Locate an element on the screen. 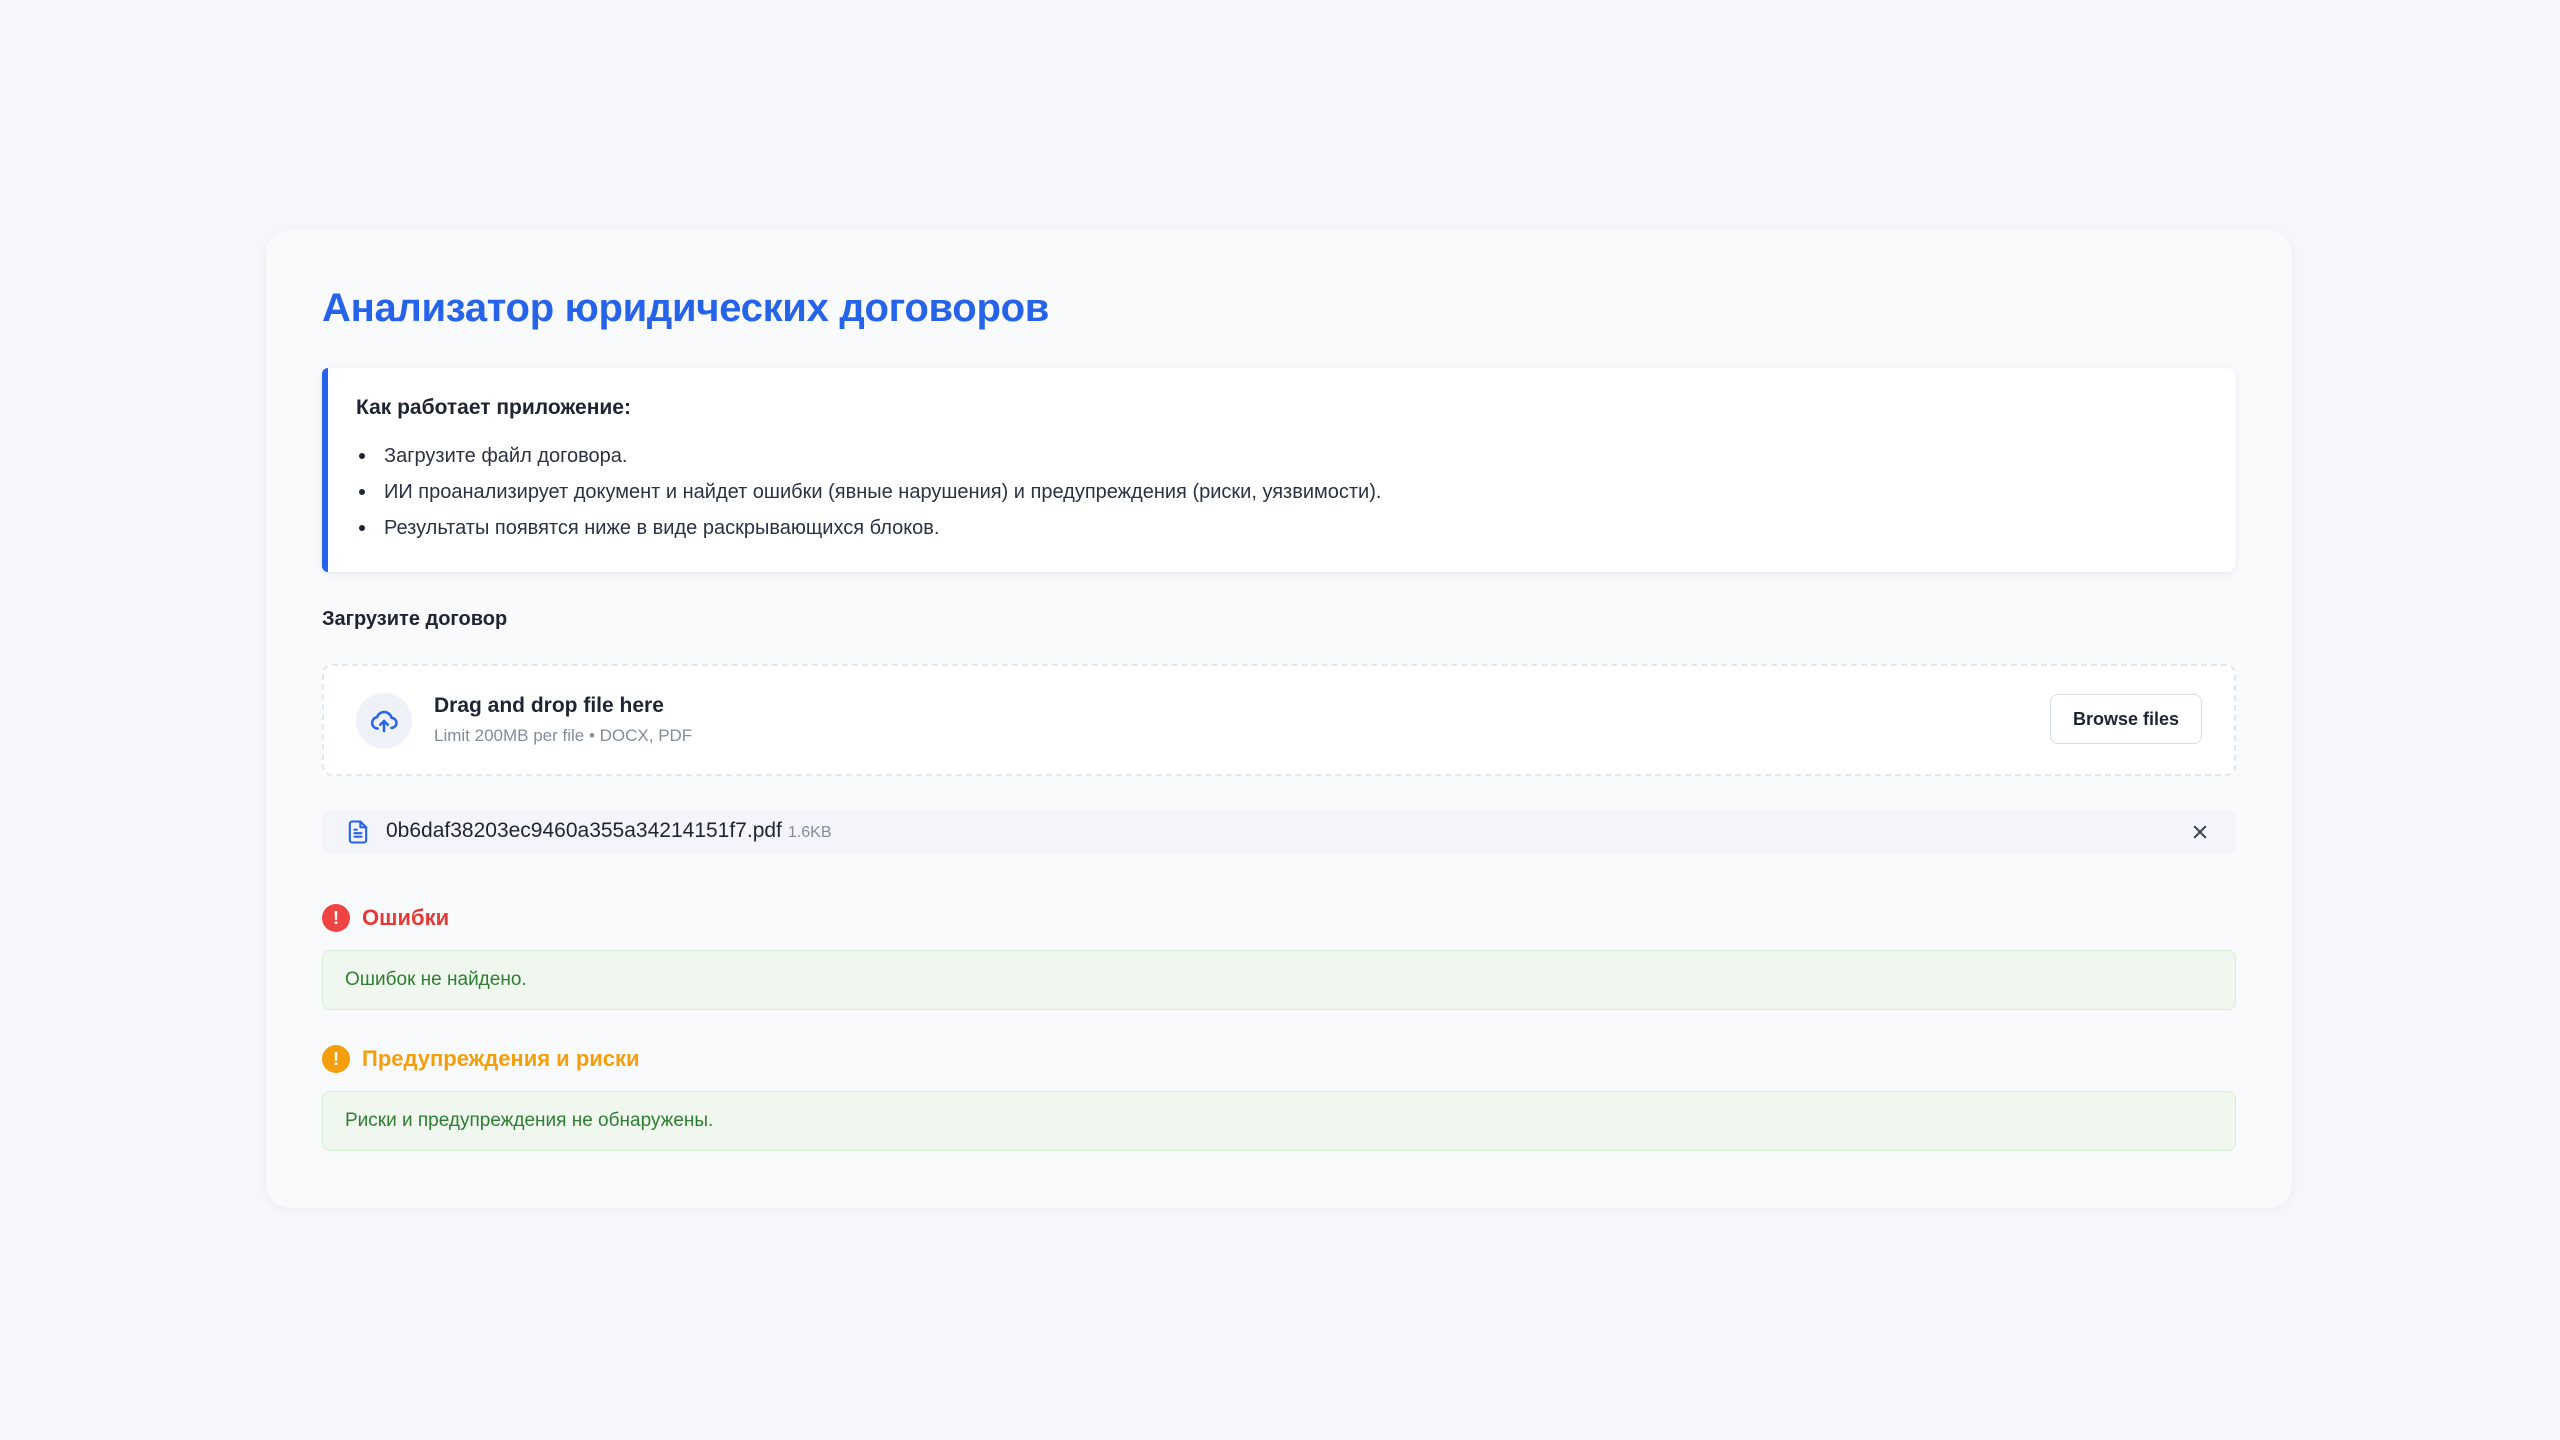 The width and height of the screenshot is (2560, 1440). errors-title: Ошибки is located at coordinates (406, 917).